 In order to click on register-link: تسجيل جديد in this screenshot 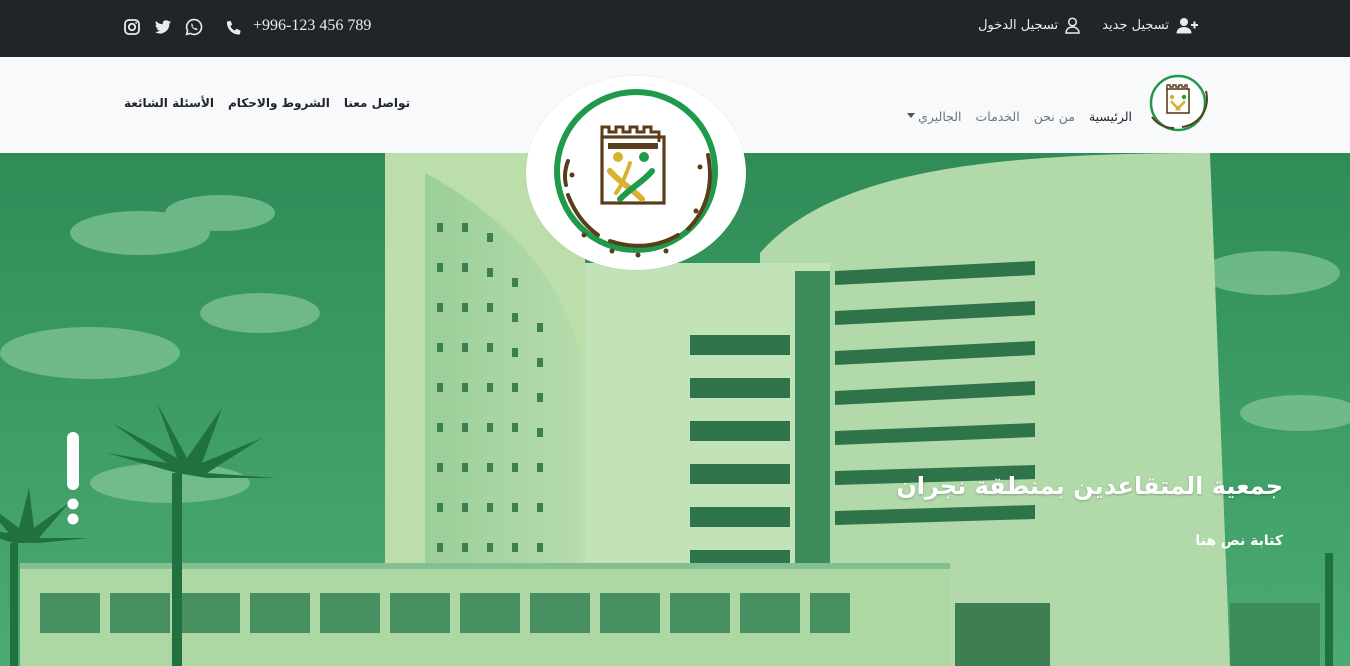, I will do `click(1150, 25)`.